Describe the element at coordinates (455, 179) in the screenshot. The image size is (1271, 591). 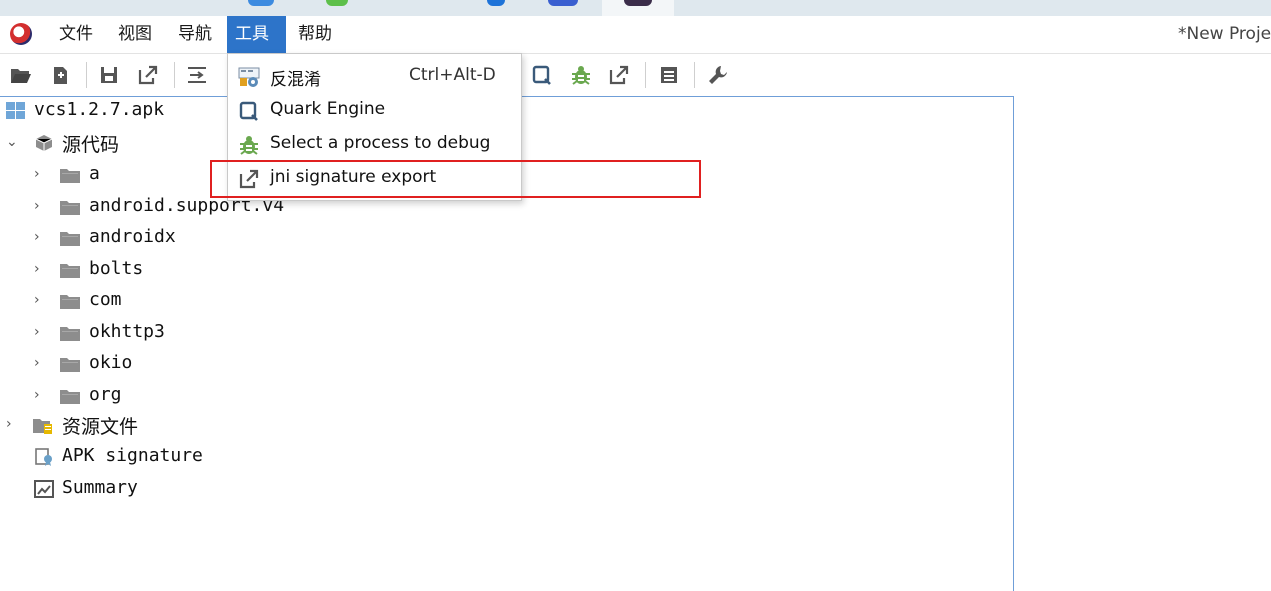
I see `red-highlight-annotation` at that location.